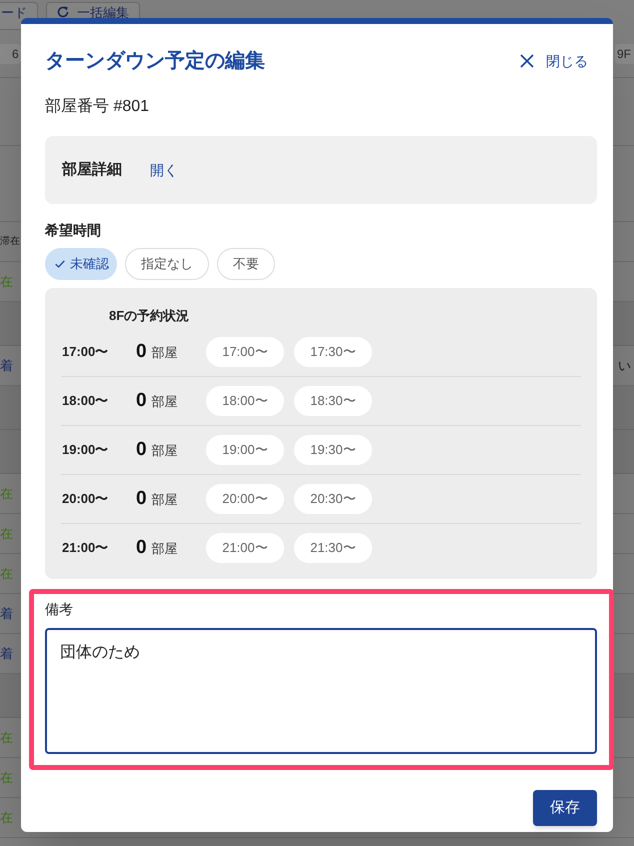 This screenshot has height=846, width=634. I want to click on card-title: 部屋詳細, so click(92, 170).